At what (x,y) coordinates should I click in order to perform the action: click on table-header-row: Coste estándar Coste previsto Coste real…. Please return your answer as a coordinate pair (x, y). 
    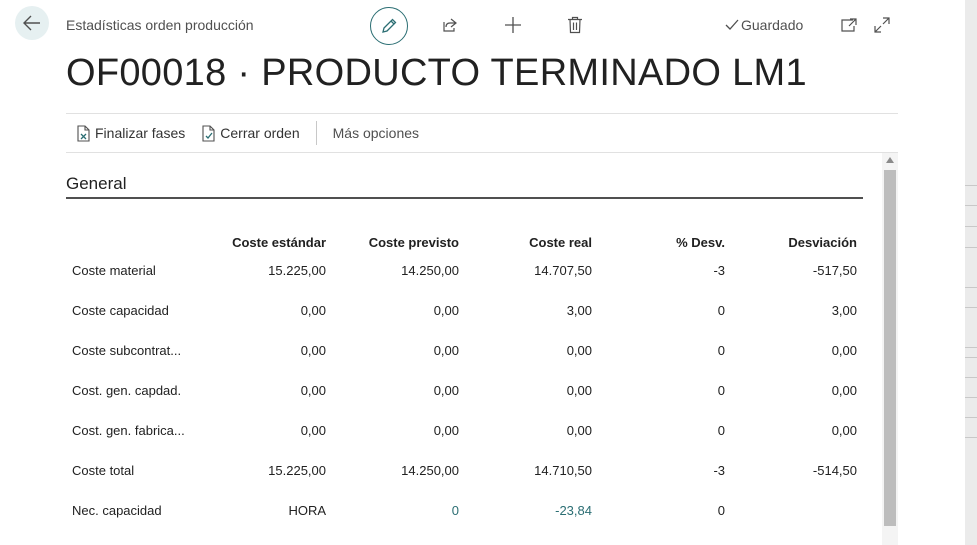
    Looking at the image, I should click on (464, 247).